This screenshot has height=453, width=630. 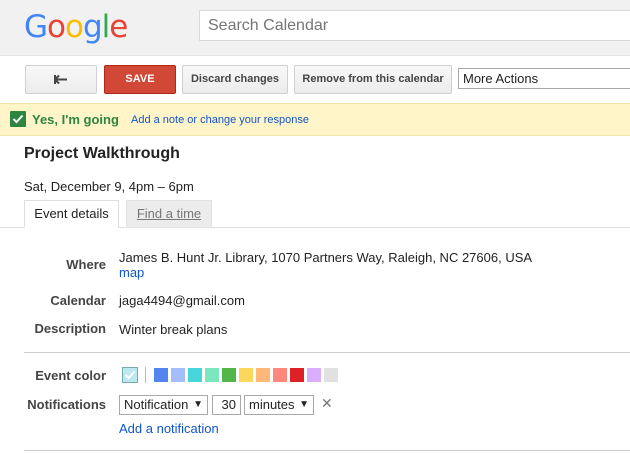 What do you see at coordinates (102, 153) in the screenshot?
I see `event-title: Project Walkthrough` at bounding box center [102, 153].